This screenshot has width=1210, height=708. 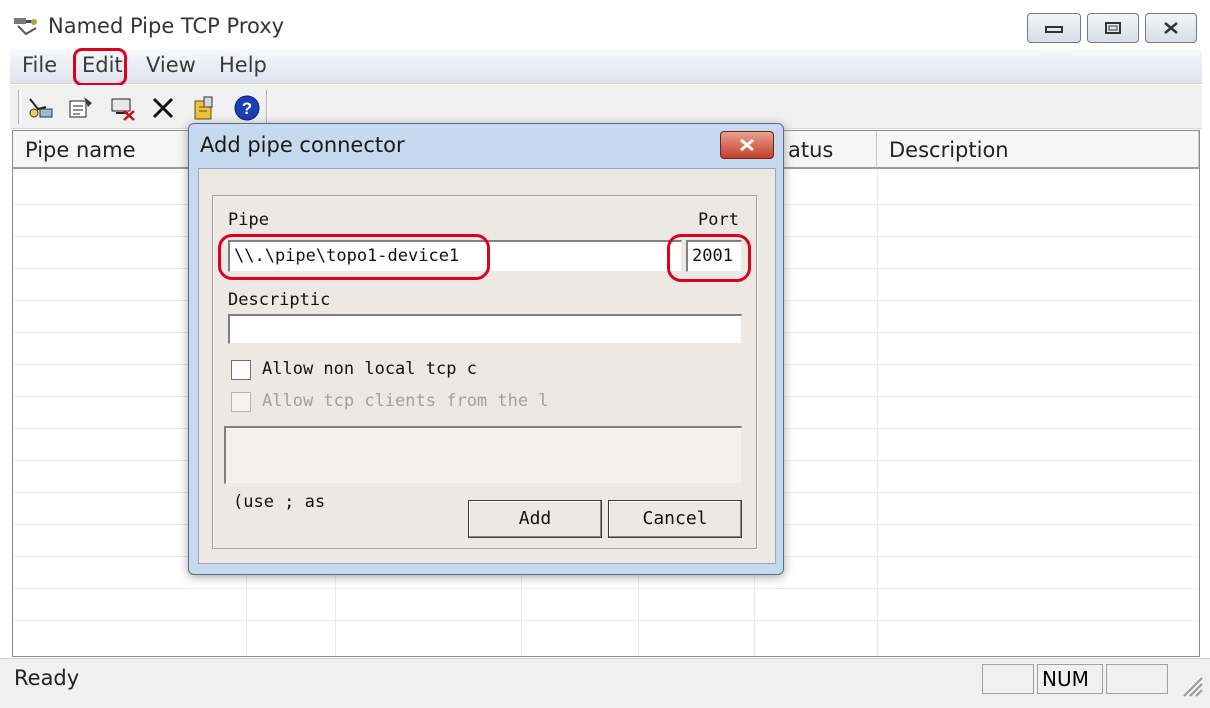 I want to click on toolbar-grip, so click(x=19, y=107).